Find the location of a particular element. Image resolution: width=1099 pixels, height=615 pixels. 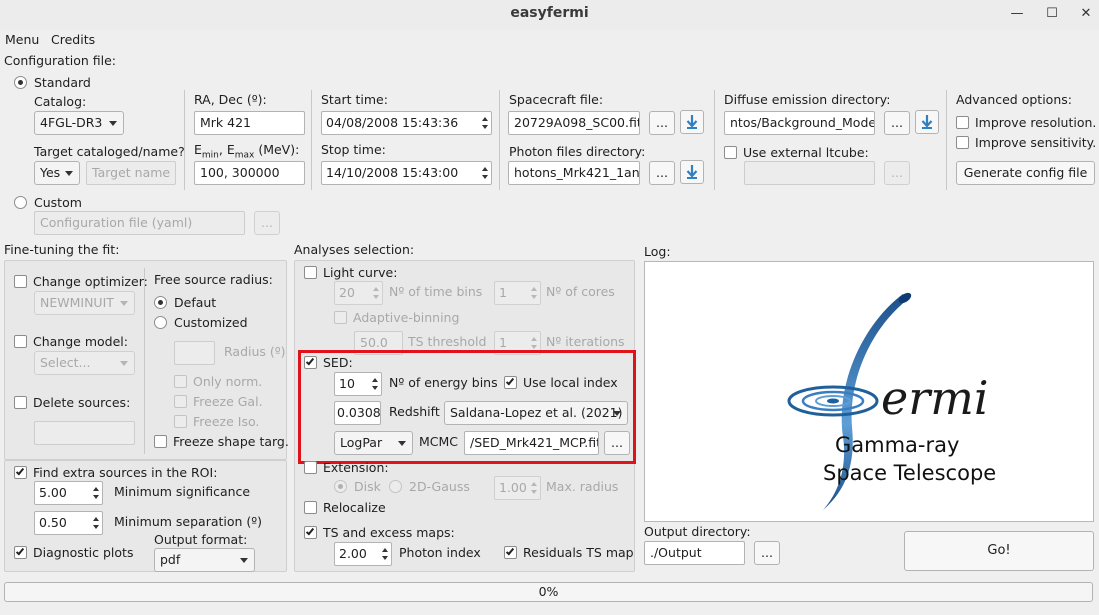

ts-maps-checkbox is located at coordinates (310, 532).